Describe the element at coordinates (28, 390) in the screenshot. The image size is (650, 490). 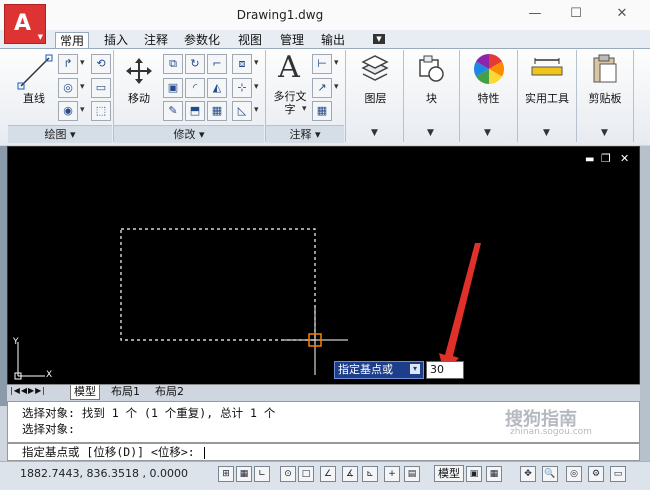
I see `layout-nav-arrows-icon: |◀◀▶▶|` at that location.